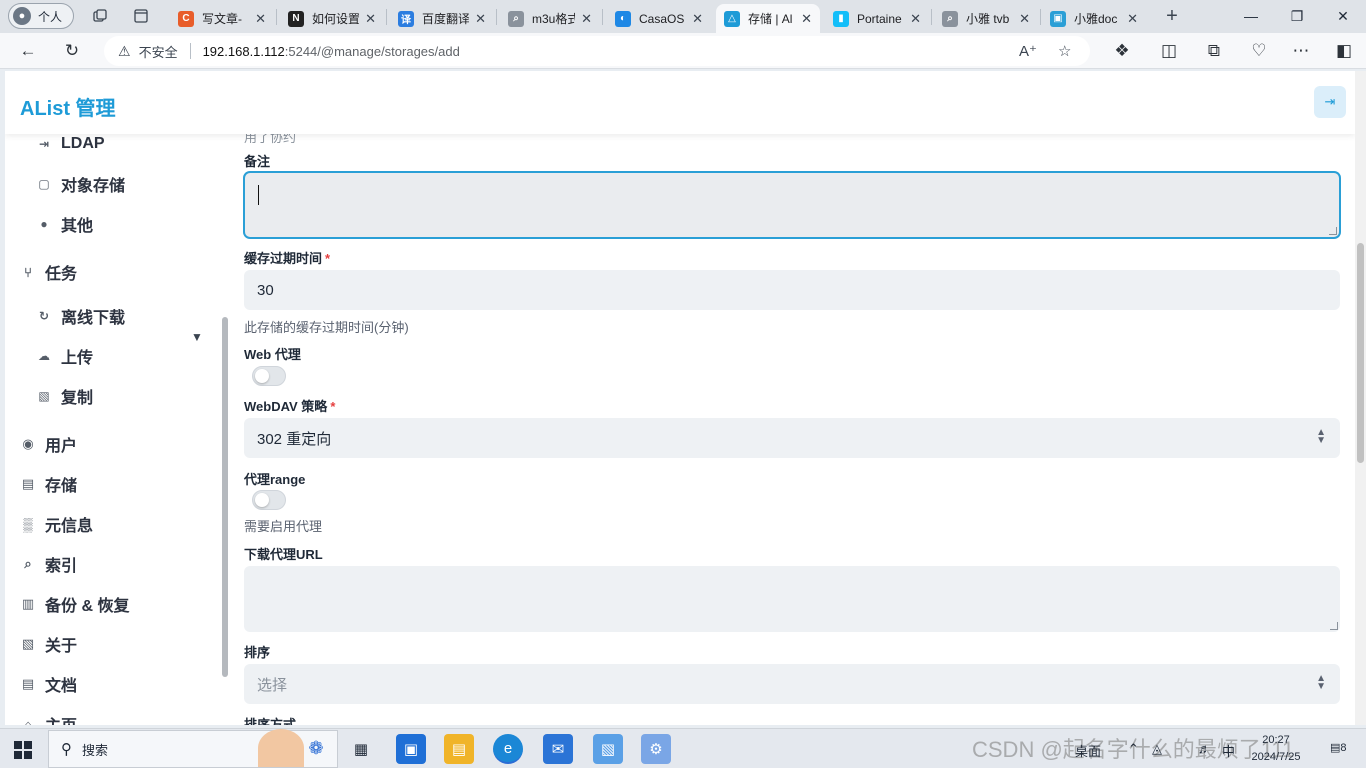 The image size is (1366, 768). What do you see at coordinates (1360, 353) in the screenshot?
I see `scrollbar-thumb` at bounding box center [1360, 353].